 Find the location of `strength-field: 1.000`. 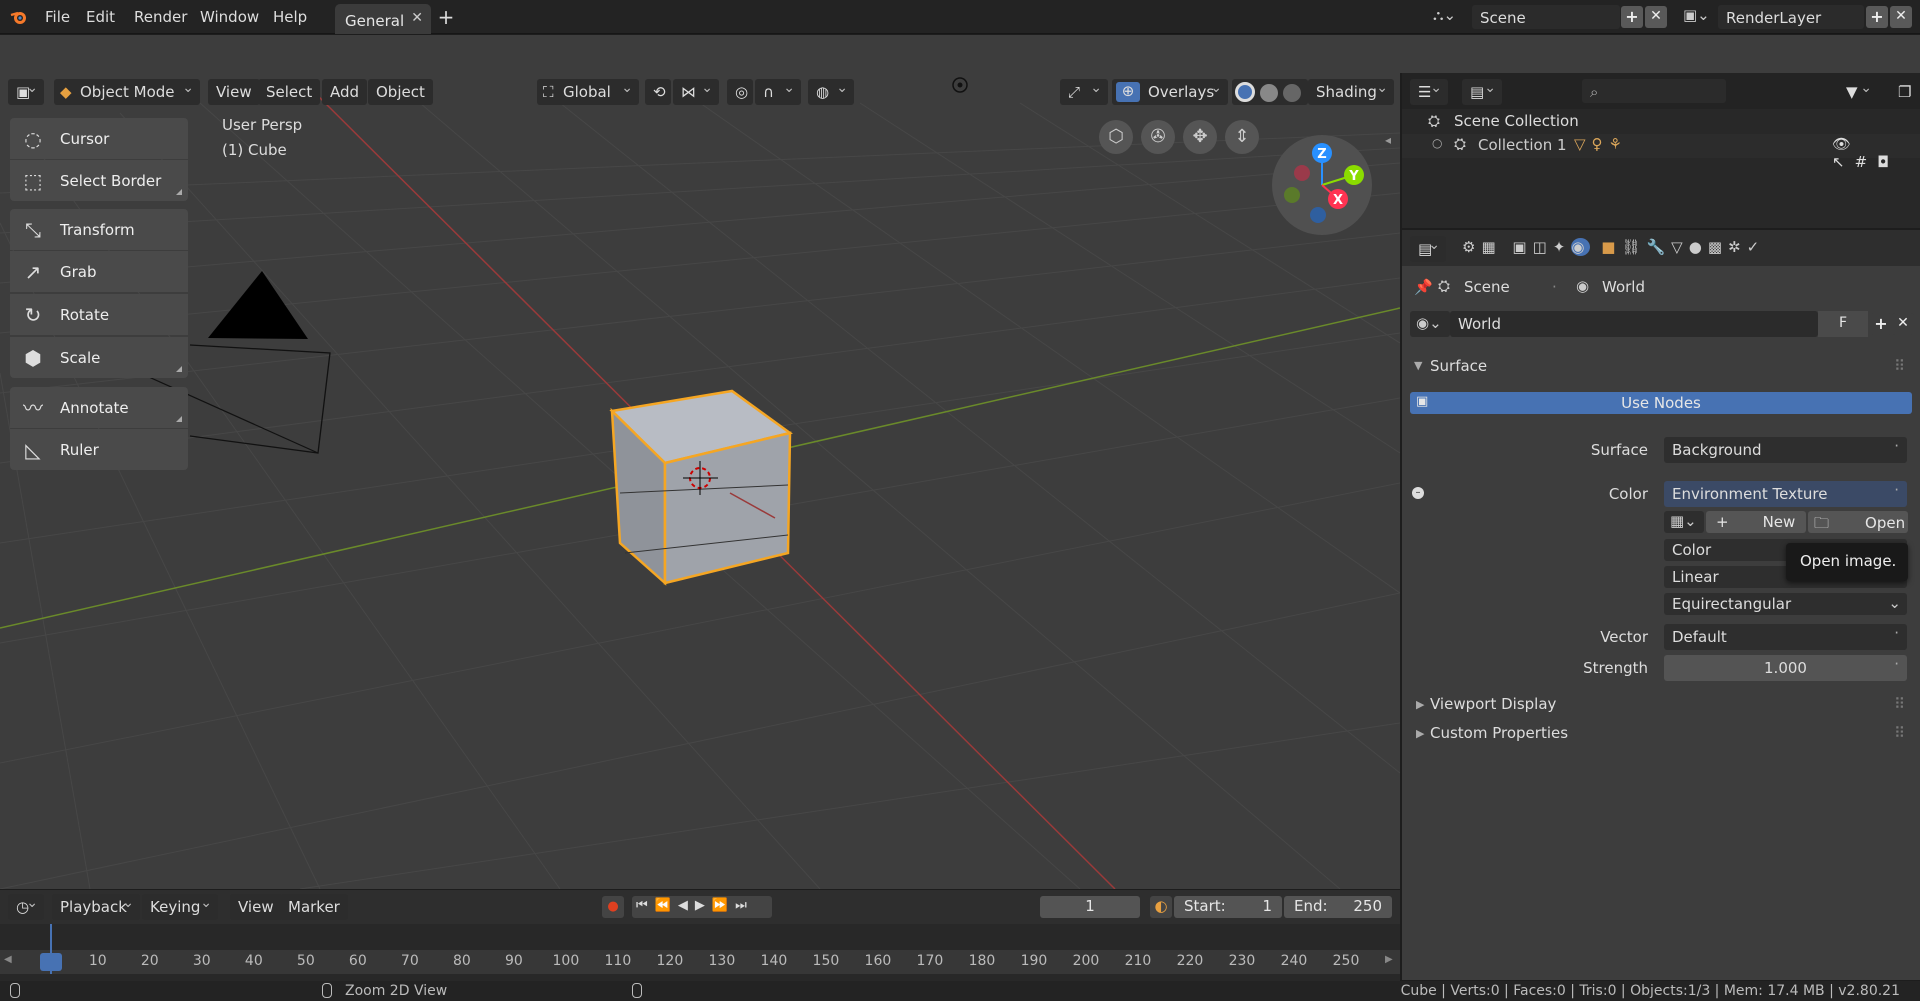

strength-field: 1.000 is located at coordinates (1785, 668).